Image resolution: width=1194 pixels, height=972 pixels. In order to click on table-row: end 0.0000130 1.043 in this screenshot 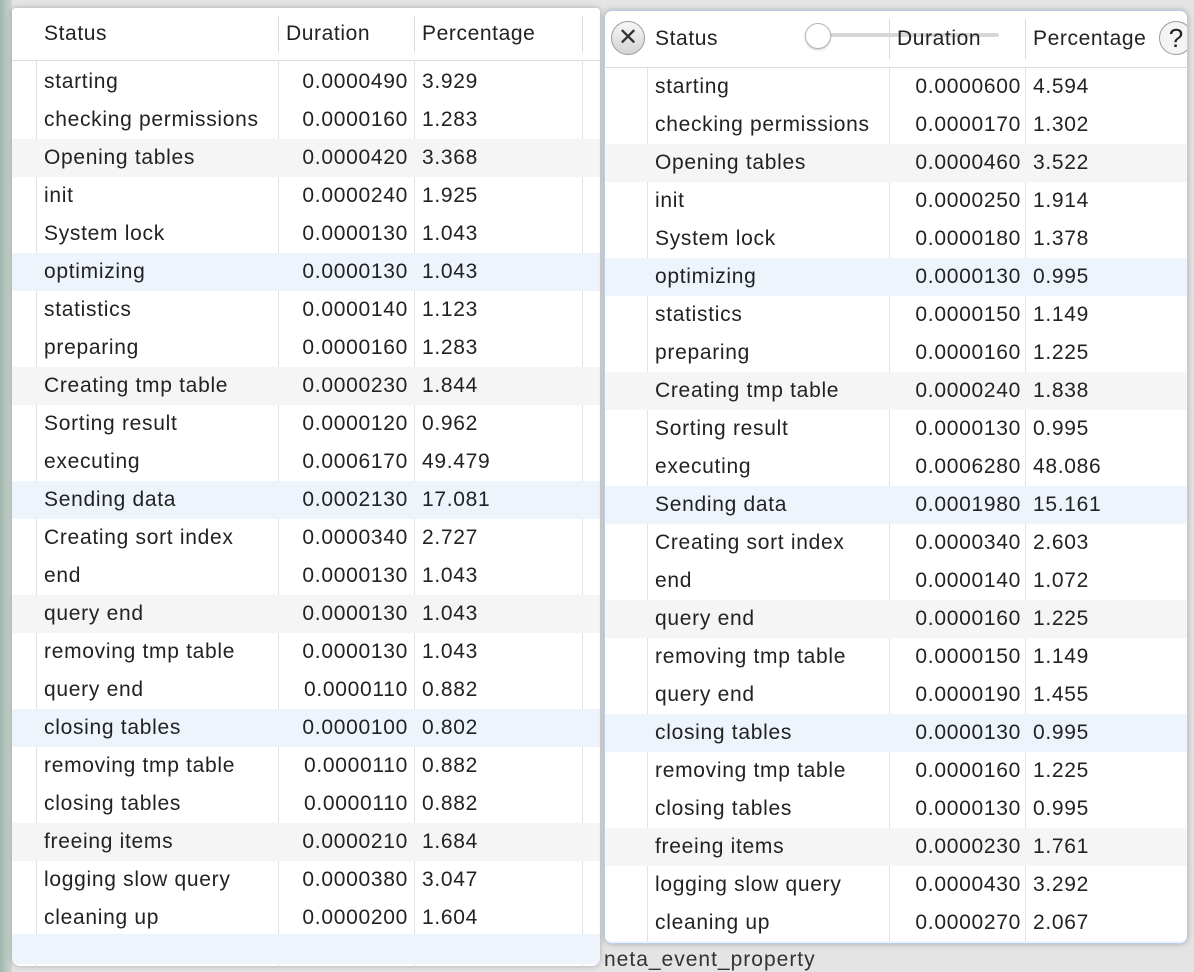, I will do `click(306, 576)`.